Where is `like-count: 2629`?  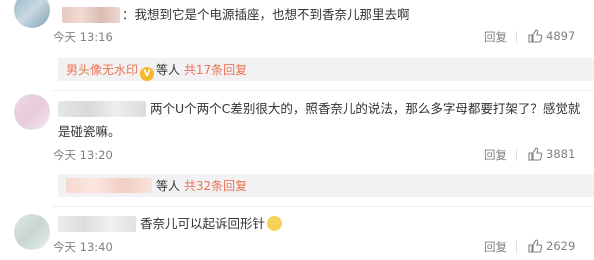 like-count: 2629 is located at coordinates (561, 246).